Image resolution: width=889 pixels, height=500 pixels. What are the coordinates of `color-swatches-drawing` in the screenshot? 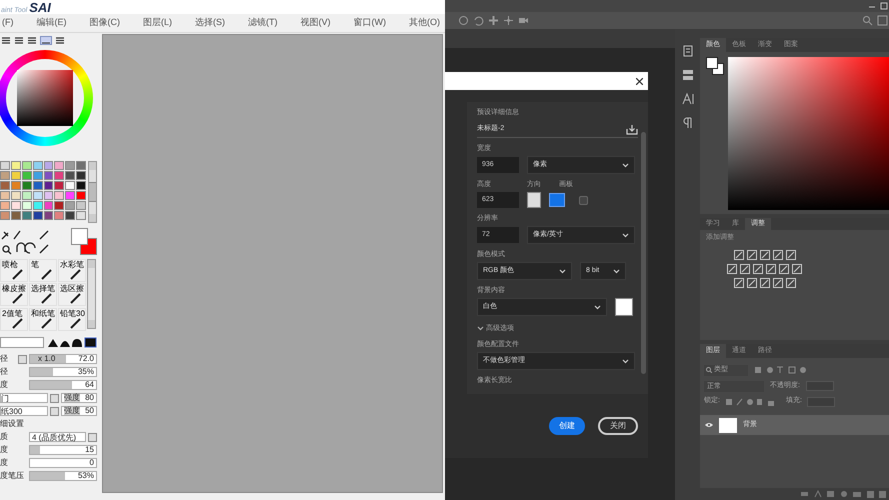 It's located at (715, 66).